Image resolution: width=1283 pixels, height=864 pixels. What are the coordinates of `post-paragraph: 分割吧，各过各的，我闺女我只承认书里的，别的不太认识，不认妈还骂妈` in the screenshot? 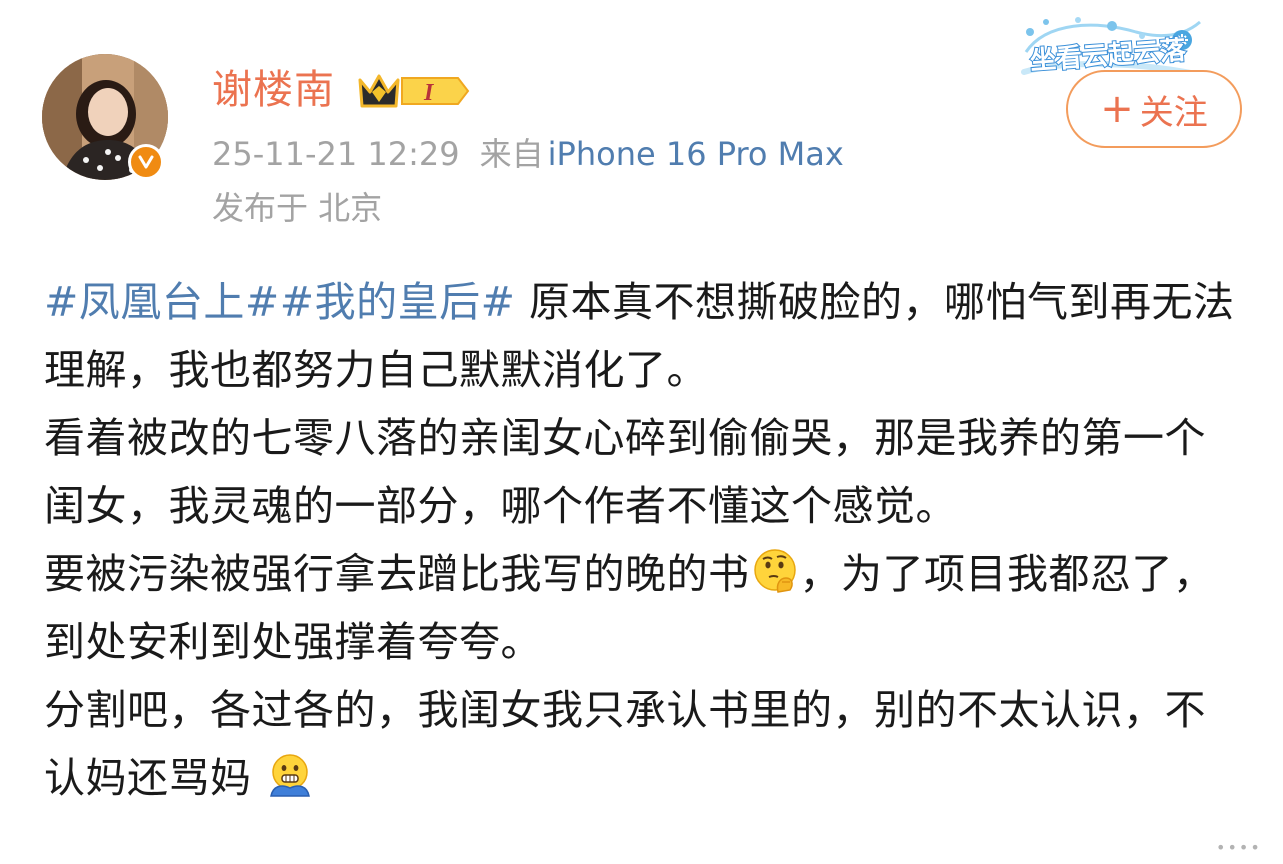 It's located at (644, 744).